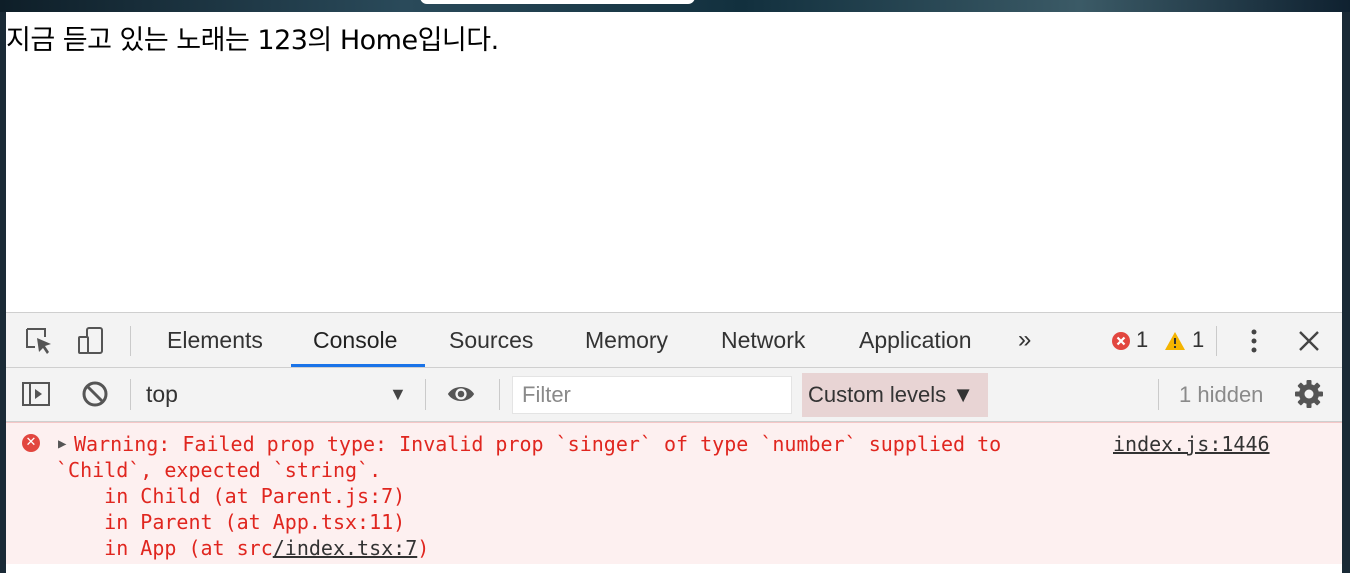  Describe the element at coordinates (345, 548) in the screenshot. I see `stack-source-link: /index.tsx:7` at that location.